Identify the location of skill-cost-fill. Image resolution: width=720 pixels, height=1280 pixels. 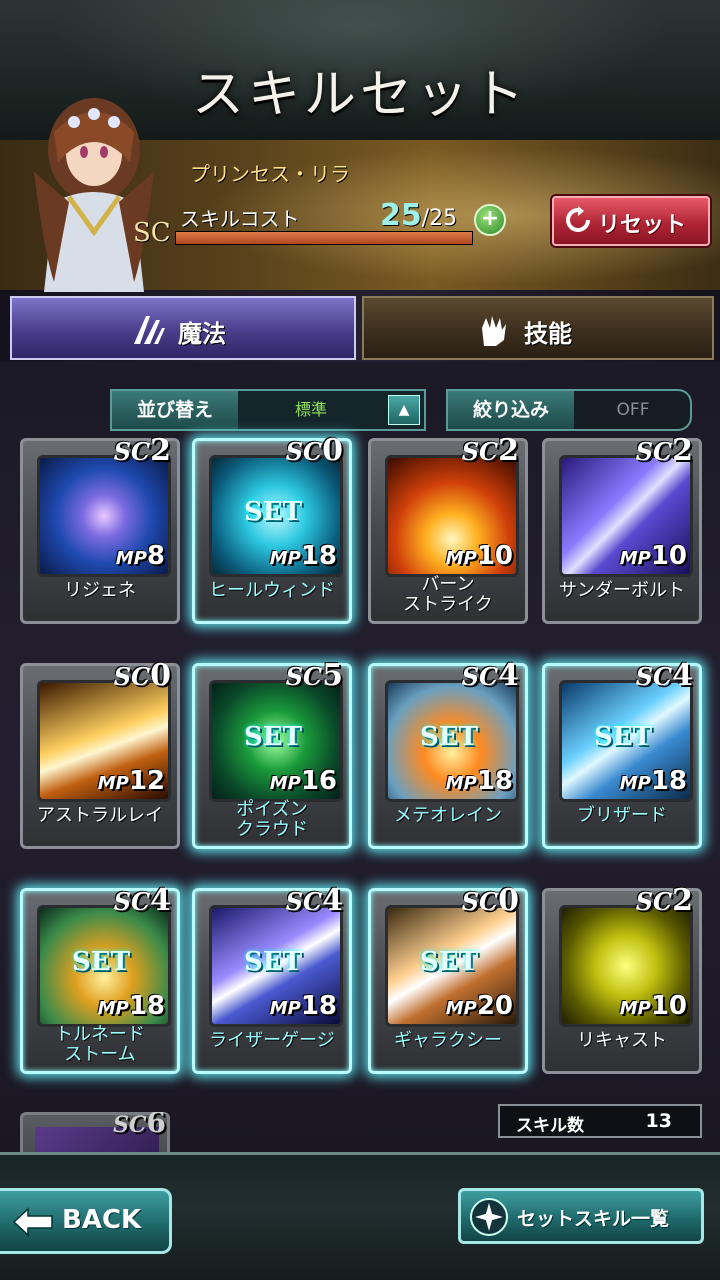
(324, 238).